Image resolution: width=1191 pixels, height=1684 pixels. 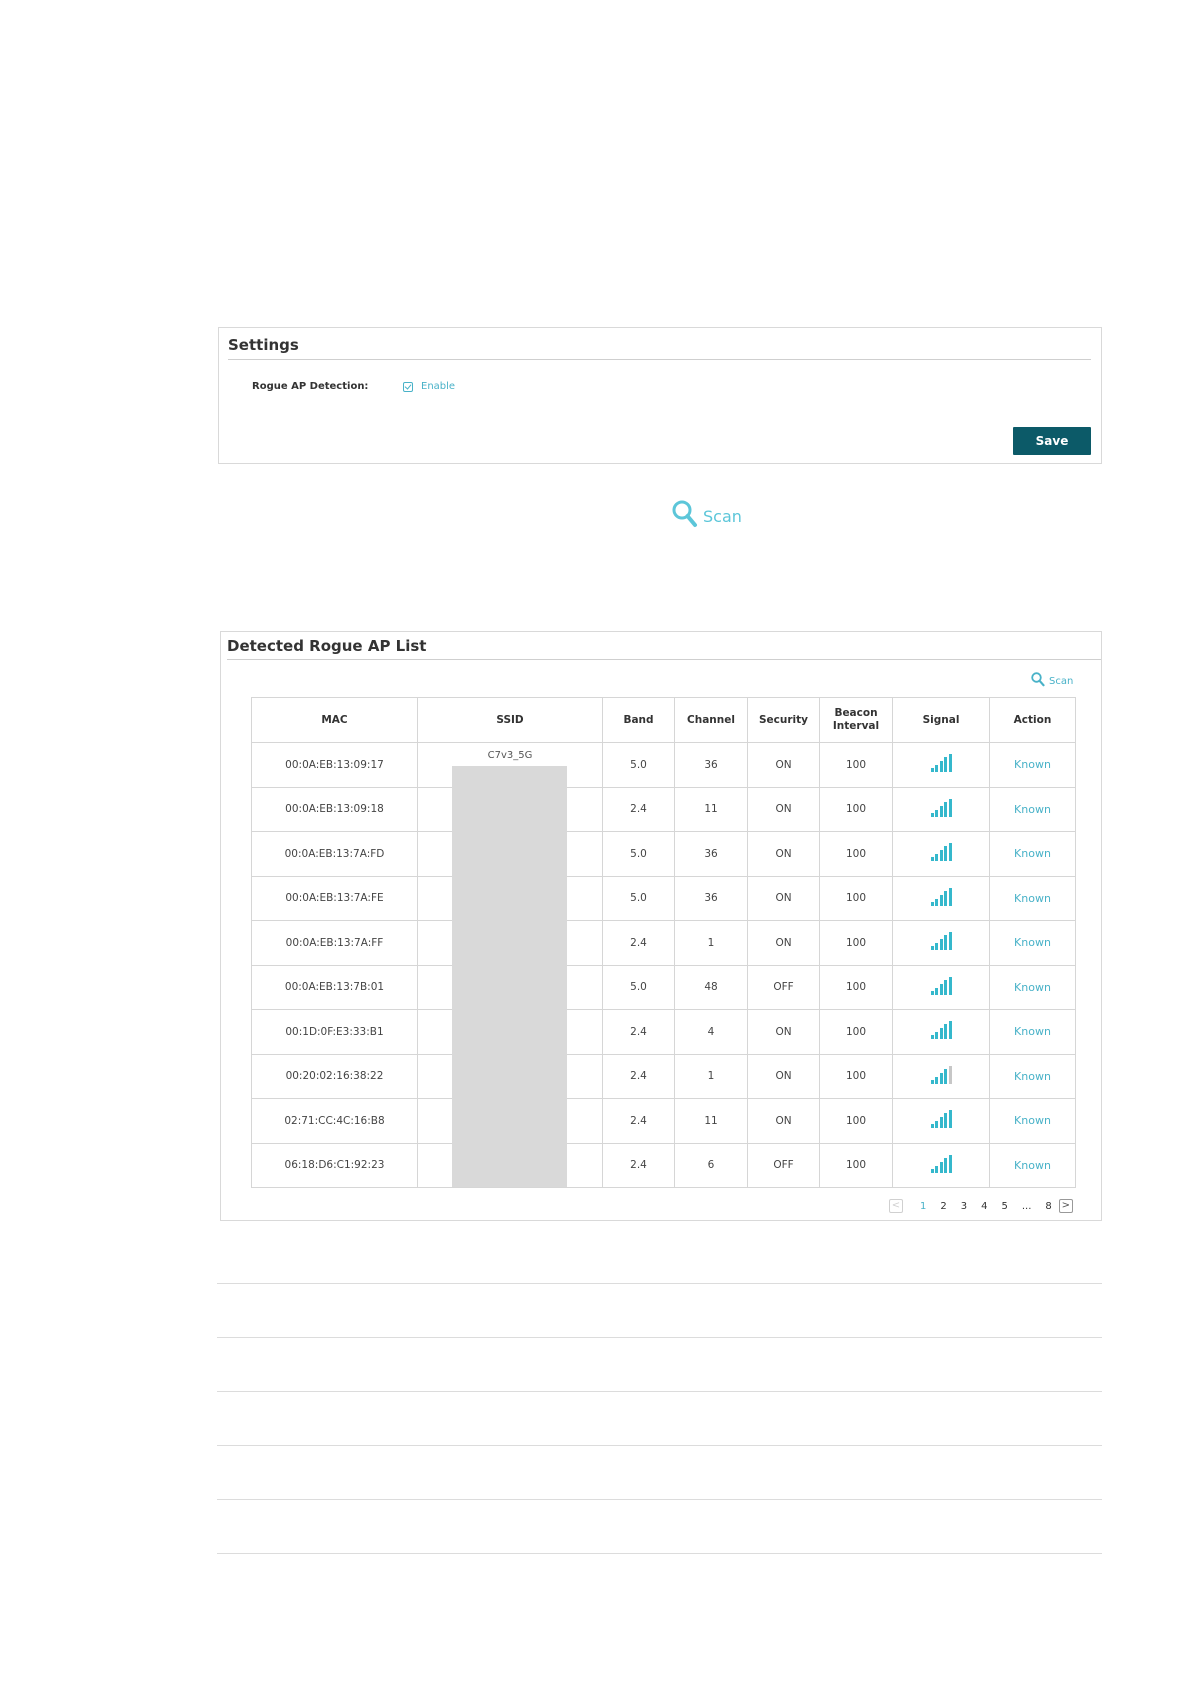 I want to click on page-3: 3, so click(x=964, y=1206).